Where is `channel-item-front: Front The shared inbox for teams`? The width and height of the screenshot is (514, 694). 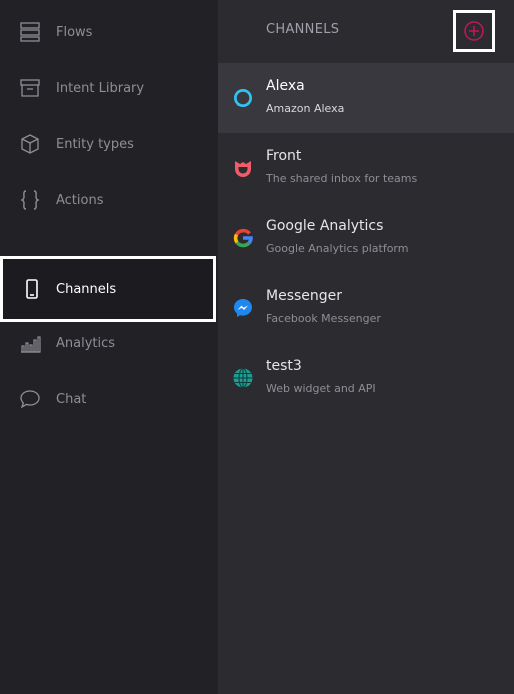
channel-item-front: Front The shared inbox for teams is located at coordinates (366, 168).